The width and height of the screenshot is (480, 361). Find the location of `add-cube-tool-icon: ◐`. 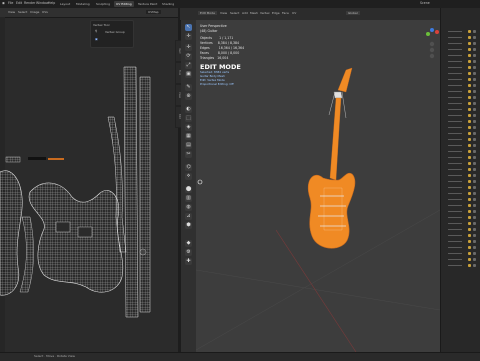

add-cube-tool-icon: ◐ is located at coordinates (188, 109).